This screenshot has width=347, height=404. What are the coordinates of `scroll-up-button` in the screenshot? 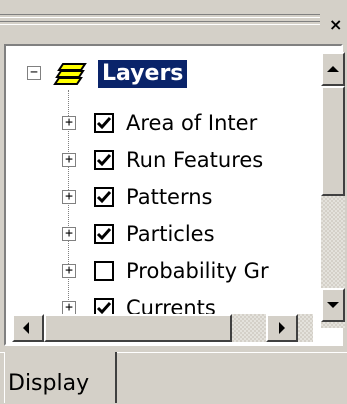 It's located at (333, 69).